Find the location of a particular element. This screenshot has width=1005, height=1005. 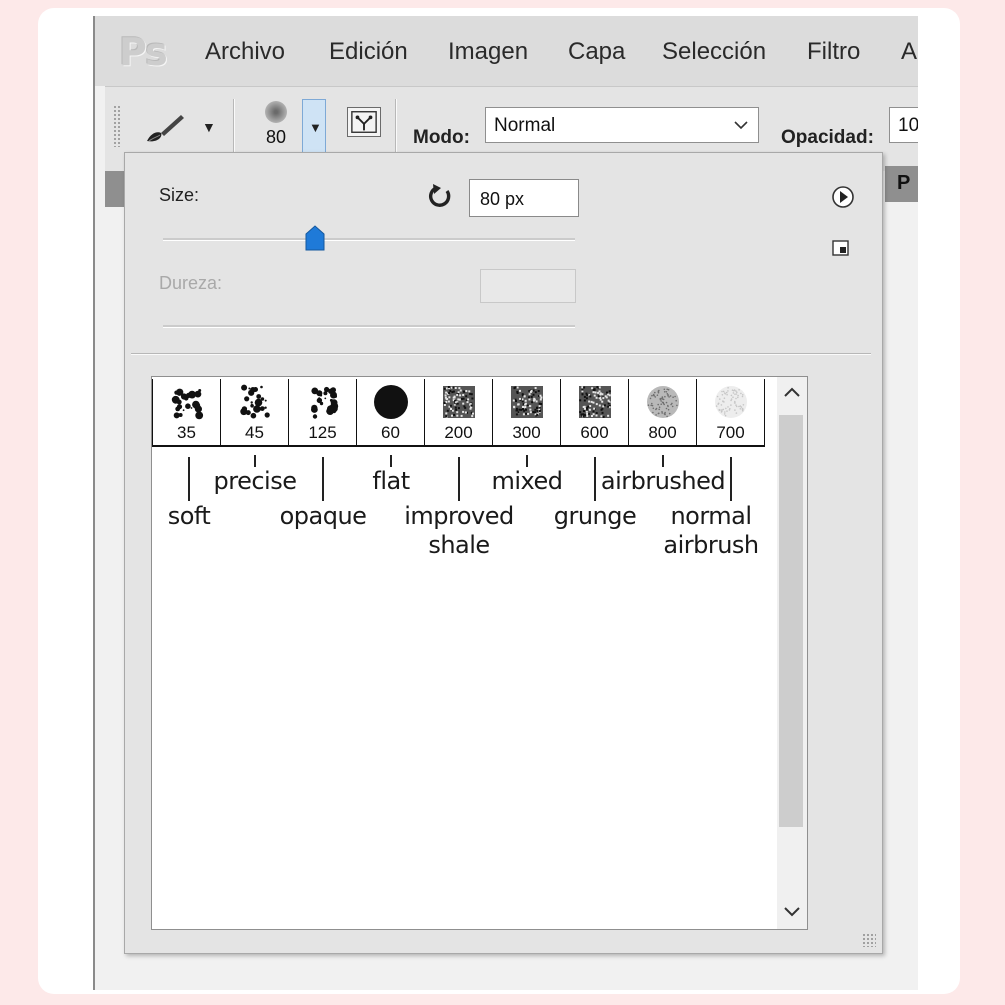

opacity-input: 10 is located at coordinates (903, 125).